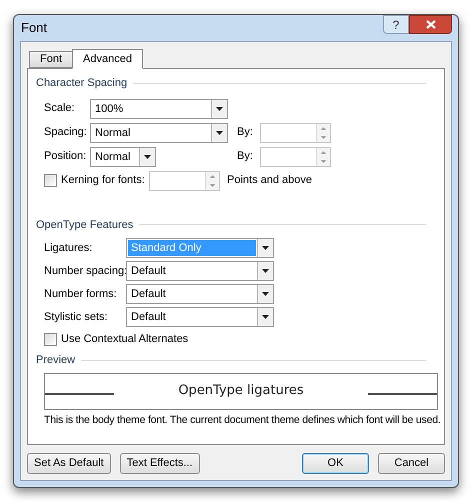  I want to click on tab: Font, so click(50, 59).